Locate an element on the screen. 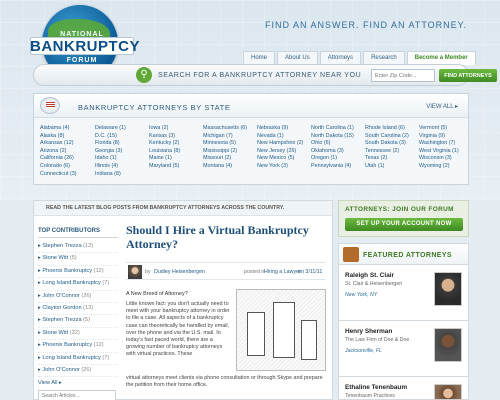 This screenshot has width=500, height=400. state-link: Iowa (2) is located at coordinates (175, 129).